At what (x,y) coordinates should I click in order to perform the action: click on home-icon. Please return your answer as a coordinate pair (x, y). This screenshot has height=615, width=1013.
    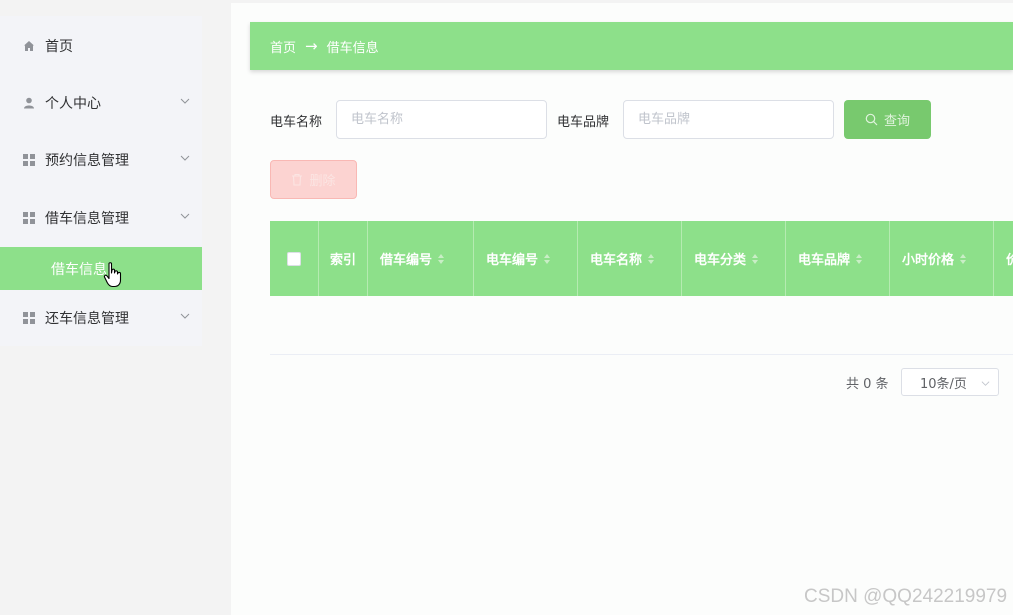
    Looking at the image, I should click on (29, 46).